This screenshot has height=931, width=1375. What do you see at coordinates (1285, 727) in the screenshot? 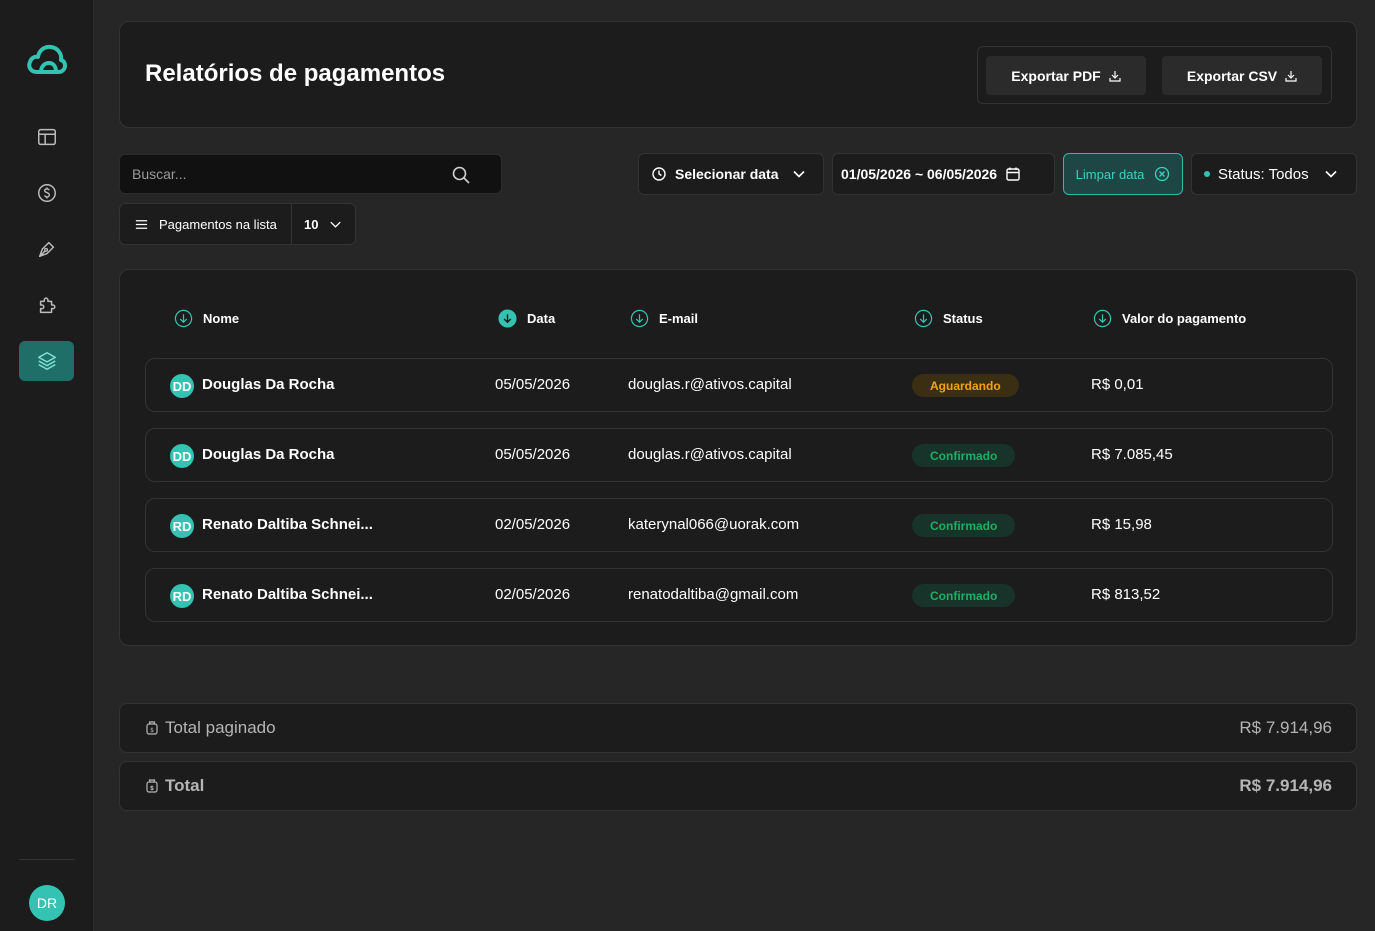
I see `paged-total-value: R$ 7.914,96` at bounding box center [1285, 727].